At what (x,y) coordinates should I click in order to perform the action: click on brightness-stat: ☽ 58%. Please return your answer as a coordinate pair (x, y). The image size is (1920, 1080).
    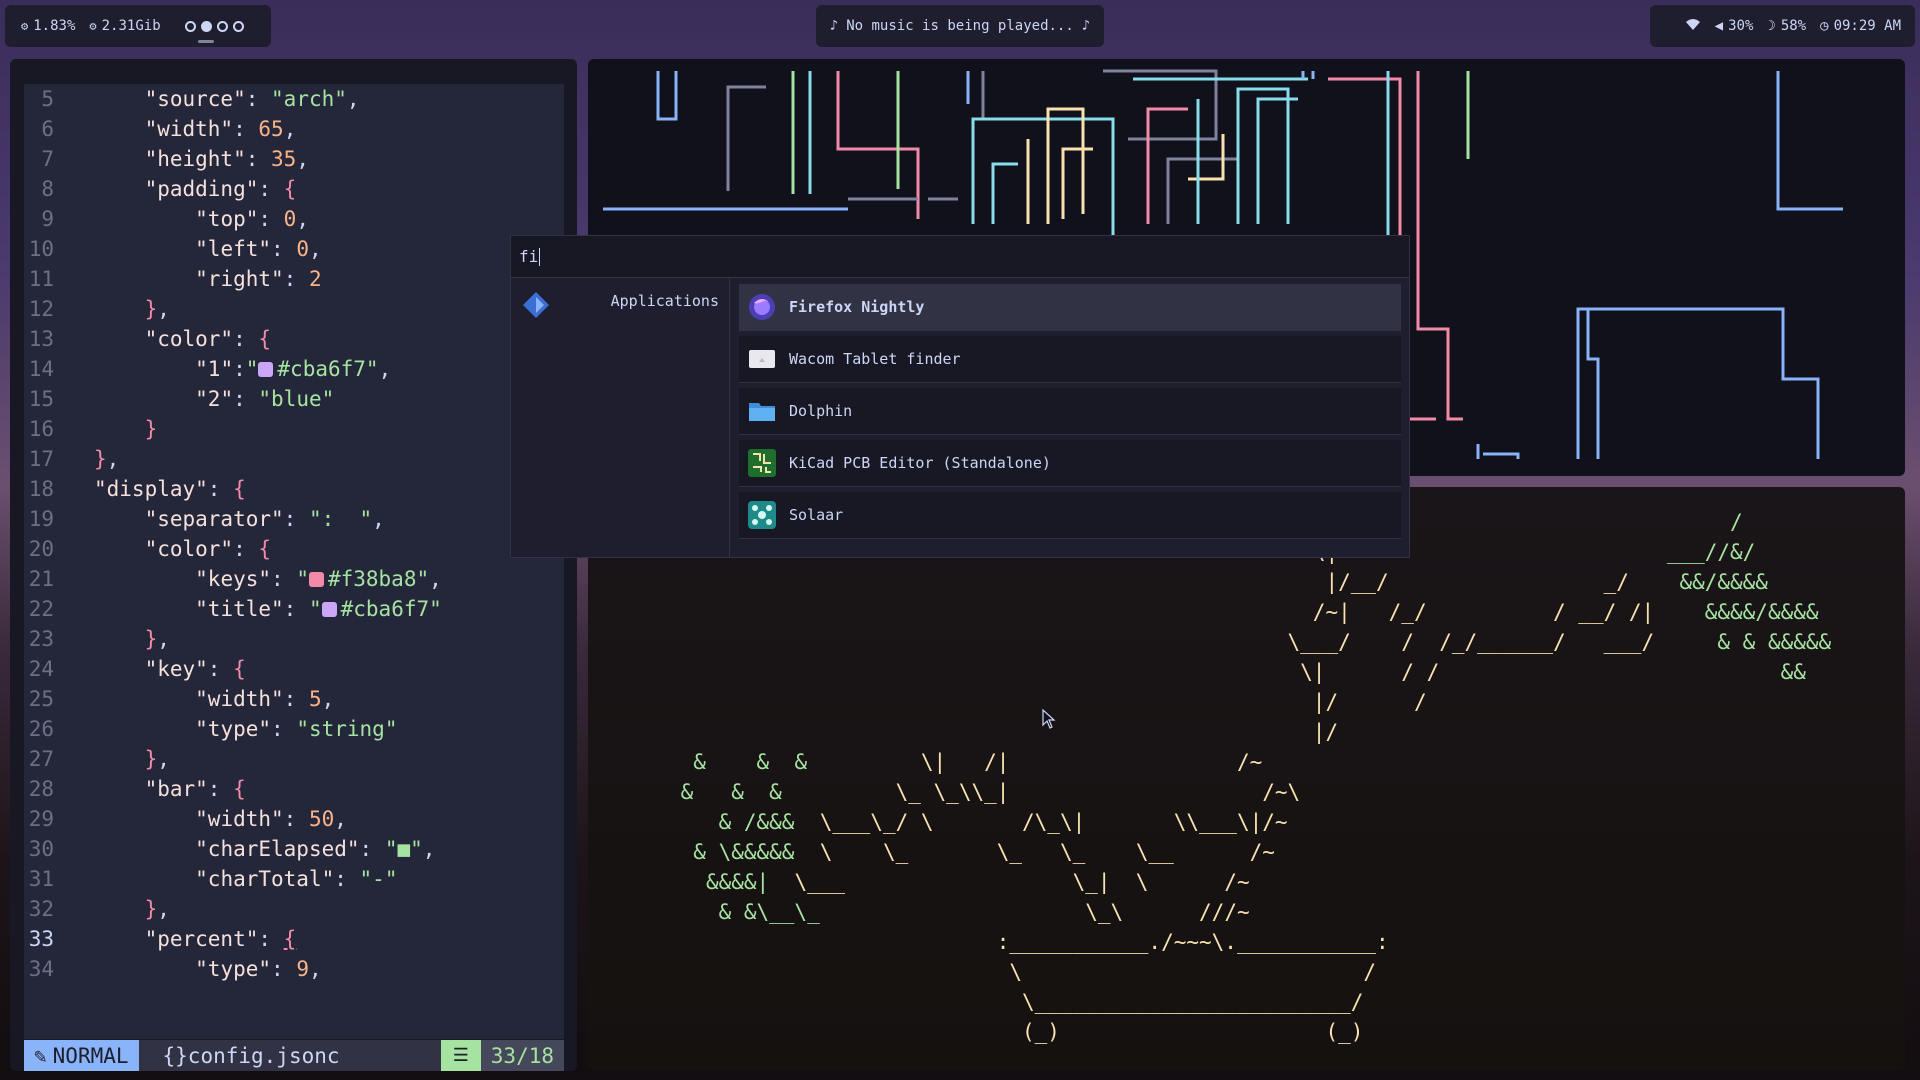
    Looking at the image, I should click on (1786, 26).